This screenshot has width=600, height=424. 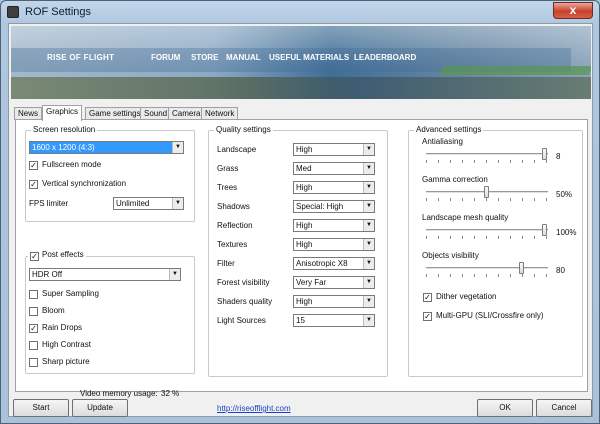 I want to click on screen-resolution-title: Screen resolution, so click(x=64, y=129).